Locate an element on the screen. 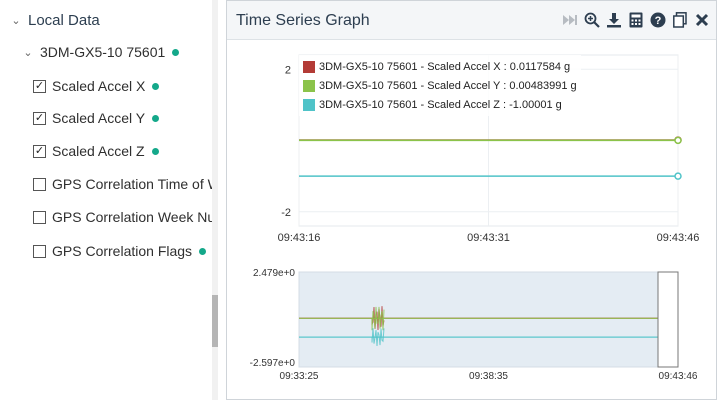 The height and width of the screenshot is (400, 717). graph-header: Time Series Graph ? is located at coordinates (471, 20).